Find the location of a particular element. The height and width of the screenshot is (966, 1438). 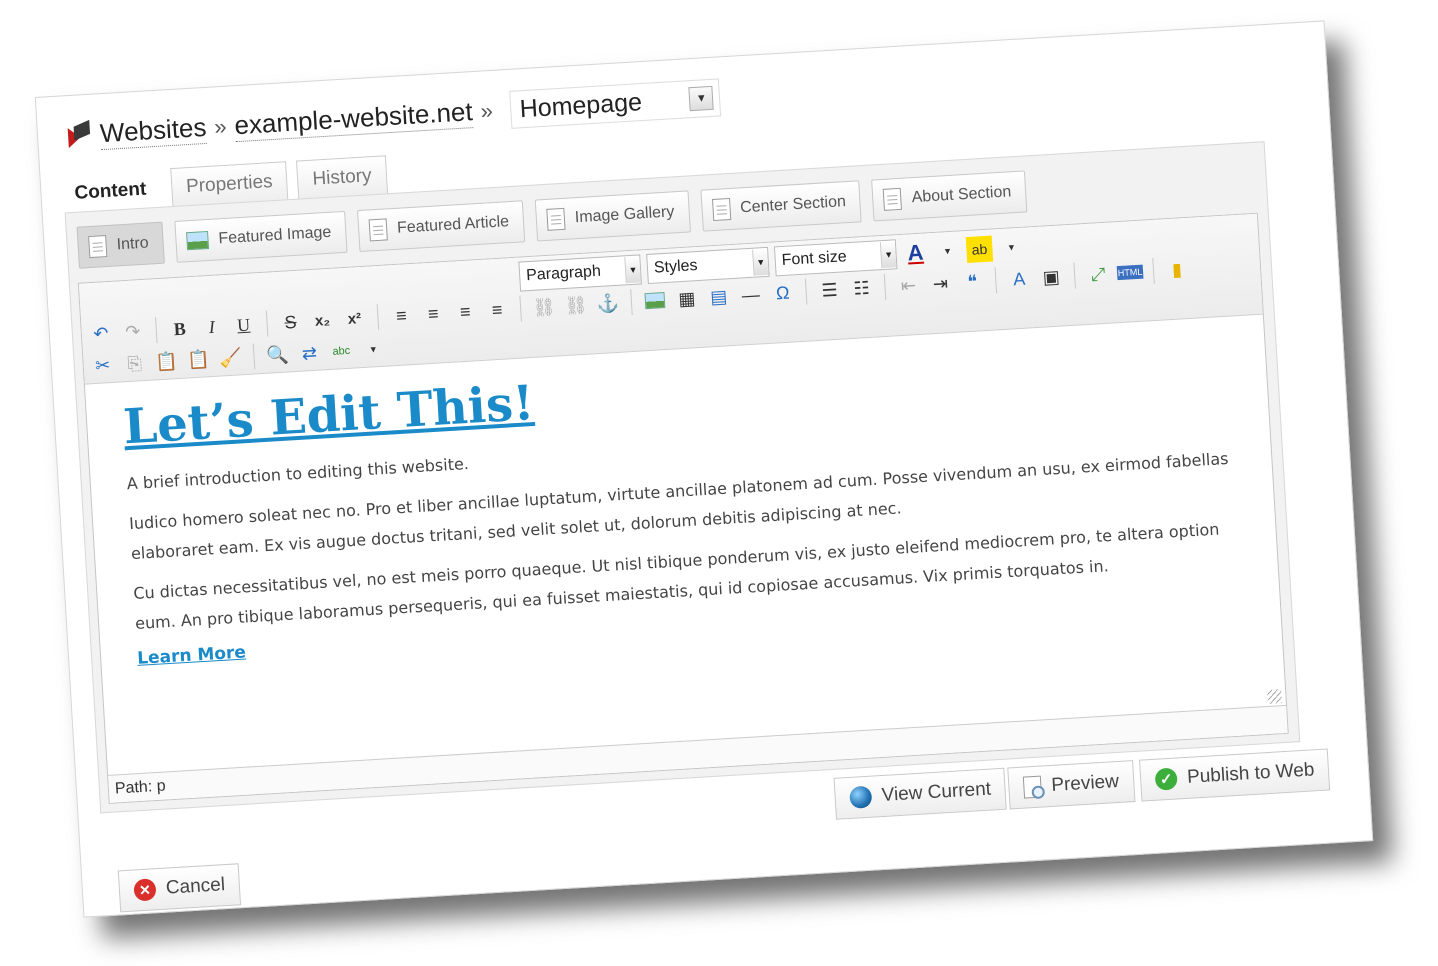

section-tab-label: Intro is located at coordinates (133, 244).